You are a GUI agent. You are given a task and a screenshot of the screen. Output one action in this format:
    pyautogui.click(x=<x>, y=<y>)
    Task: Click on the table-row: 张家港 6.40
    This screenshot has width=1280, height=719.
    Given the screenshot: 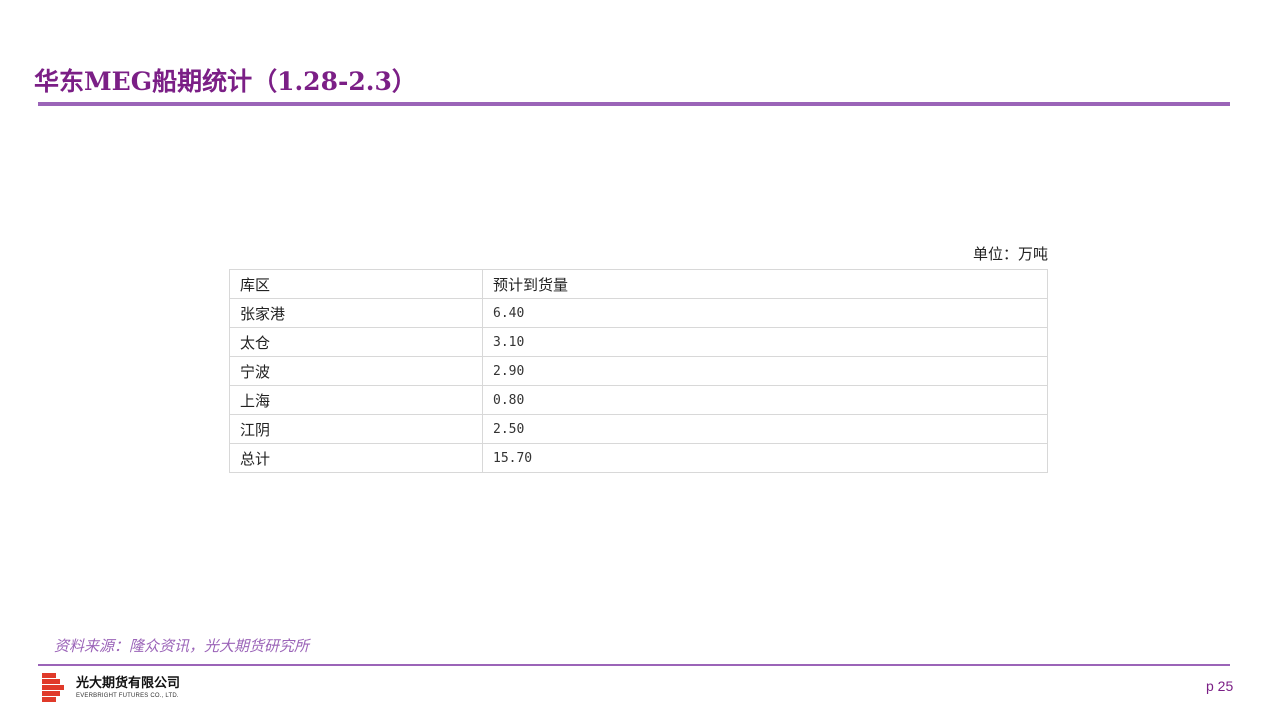 What is the action you would take?
    pyautogui.click(x=638, y=313)
    